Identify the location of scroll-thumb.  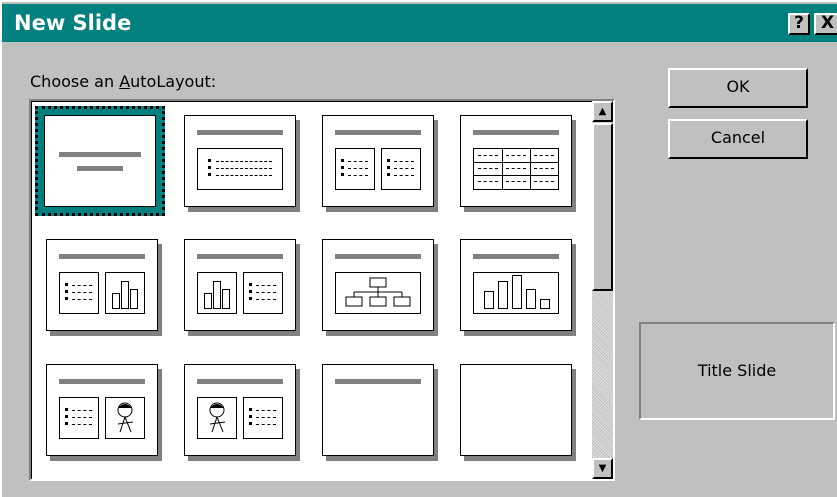
(602, 207).